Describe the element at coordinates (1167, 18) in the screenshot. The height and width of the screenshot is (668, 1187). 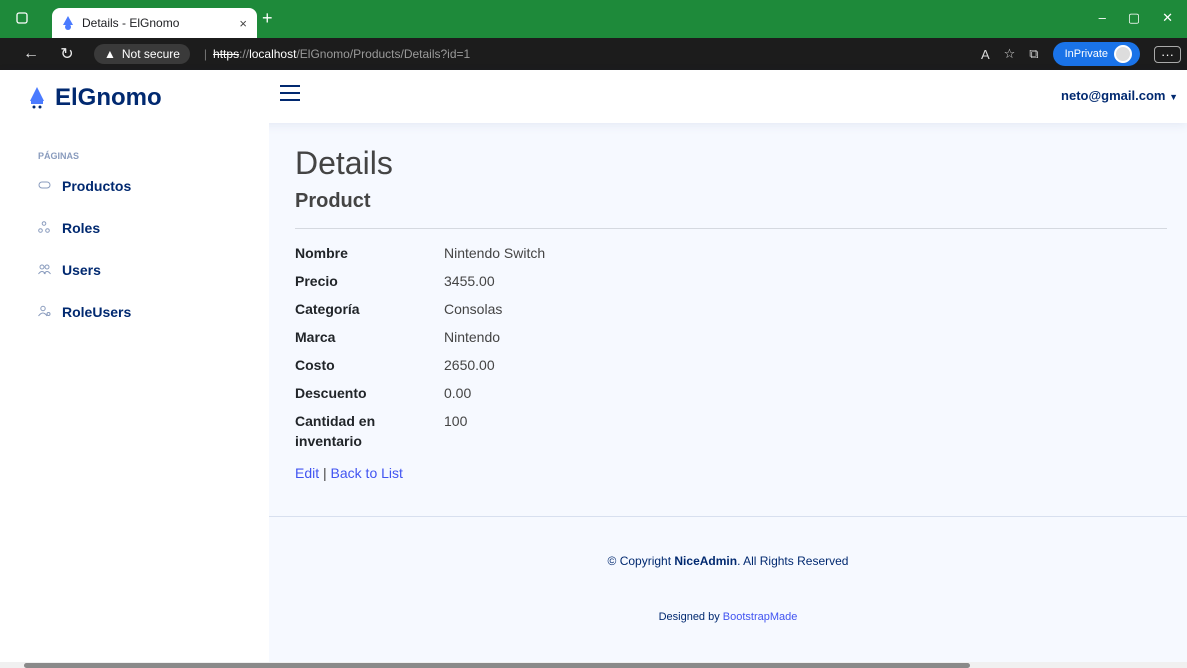
I see `close-window-button: ✕` at that location.